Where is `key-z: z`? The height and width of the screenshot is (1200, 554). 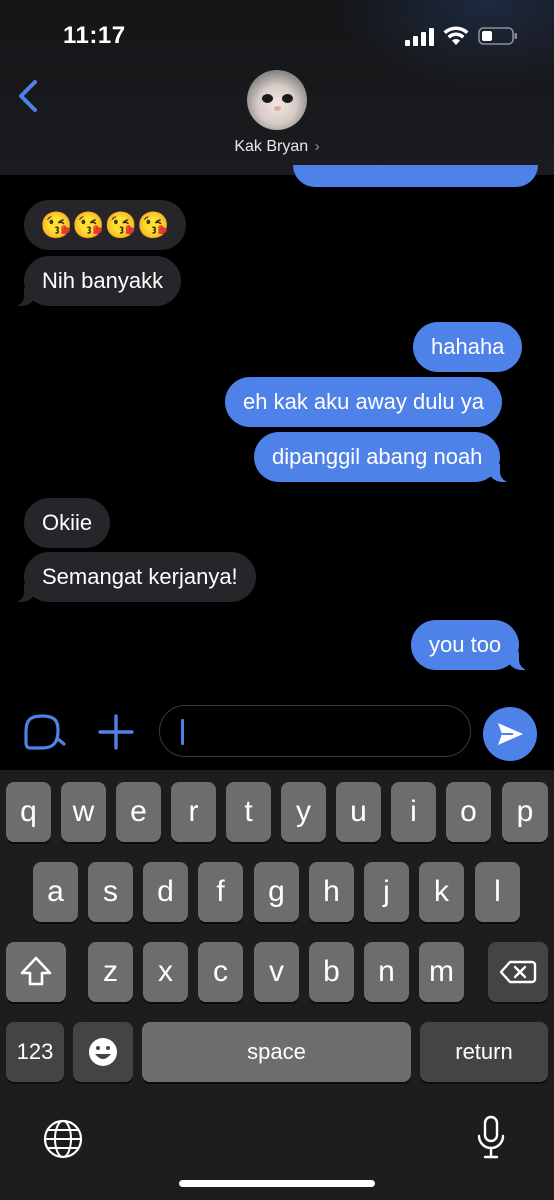 key-z: z is located at coordinates (110, 972).